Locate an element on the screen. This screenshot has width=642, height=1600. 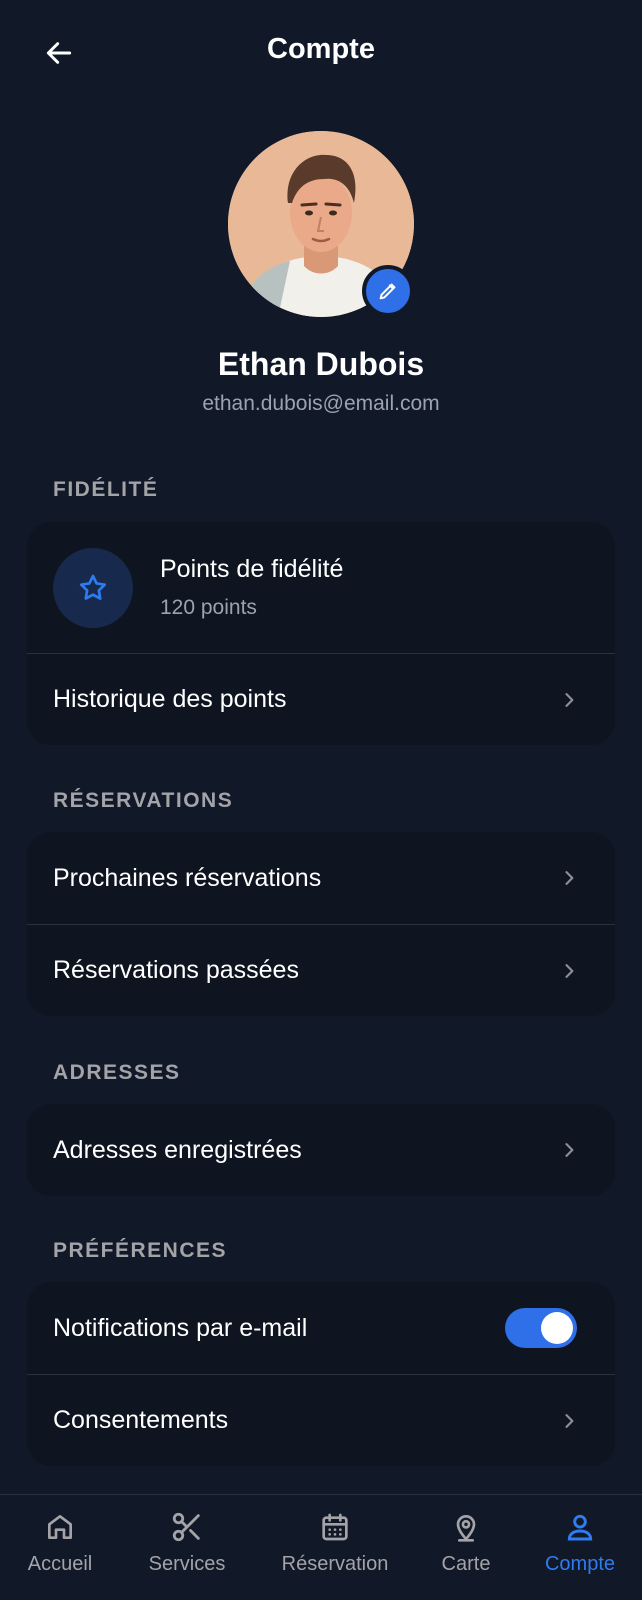
past-reservations-row: Réservations passées is located at coordinates (321, 970).